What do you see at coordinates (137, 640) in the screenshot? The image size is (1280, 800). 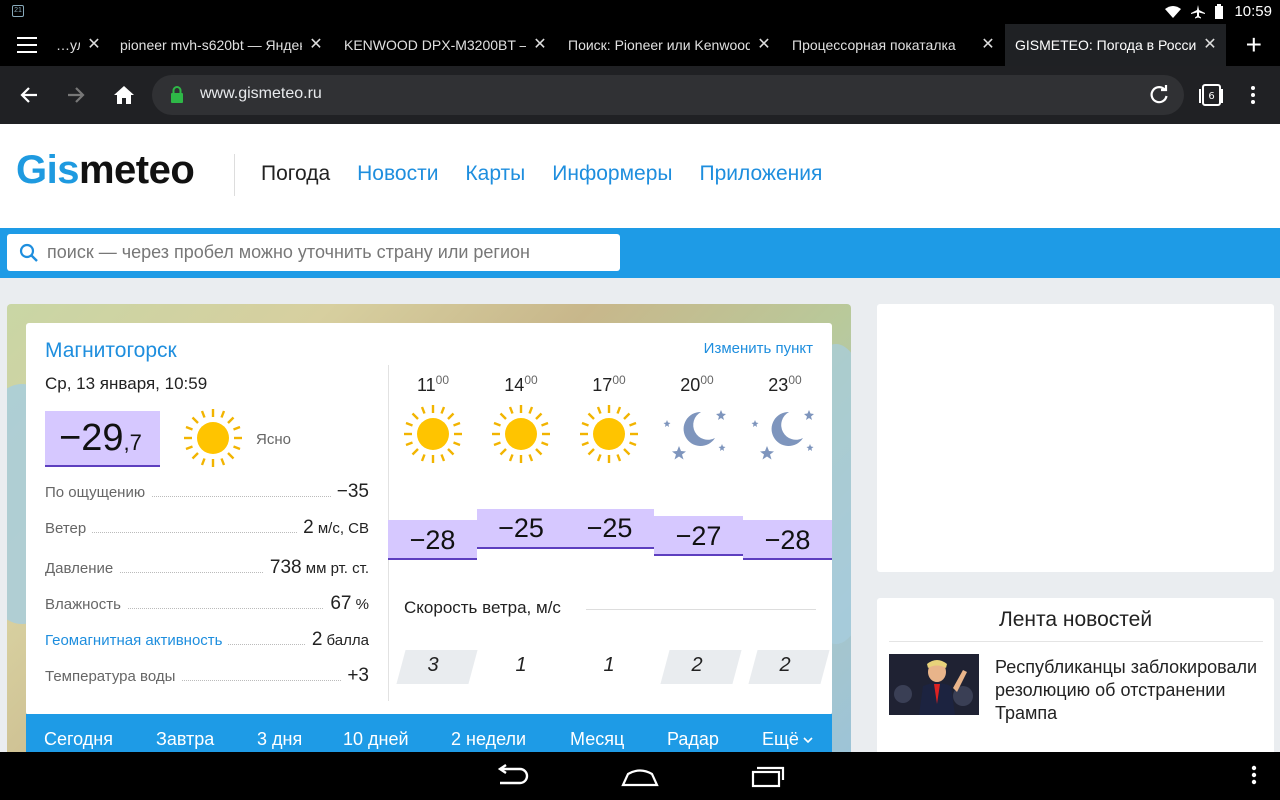 I see `param-label-link: Геомагнитная активность` at bounding box center [137, 640].